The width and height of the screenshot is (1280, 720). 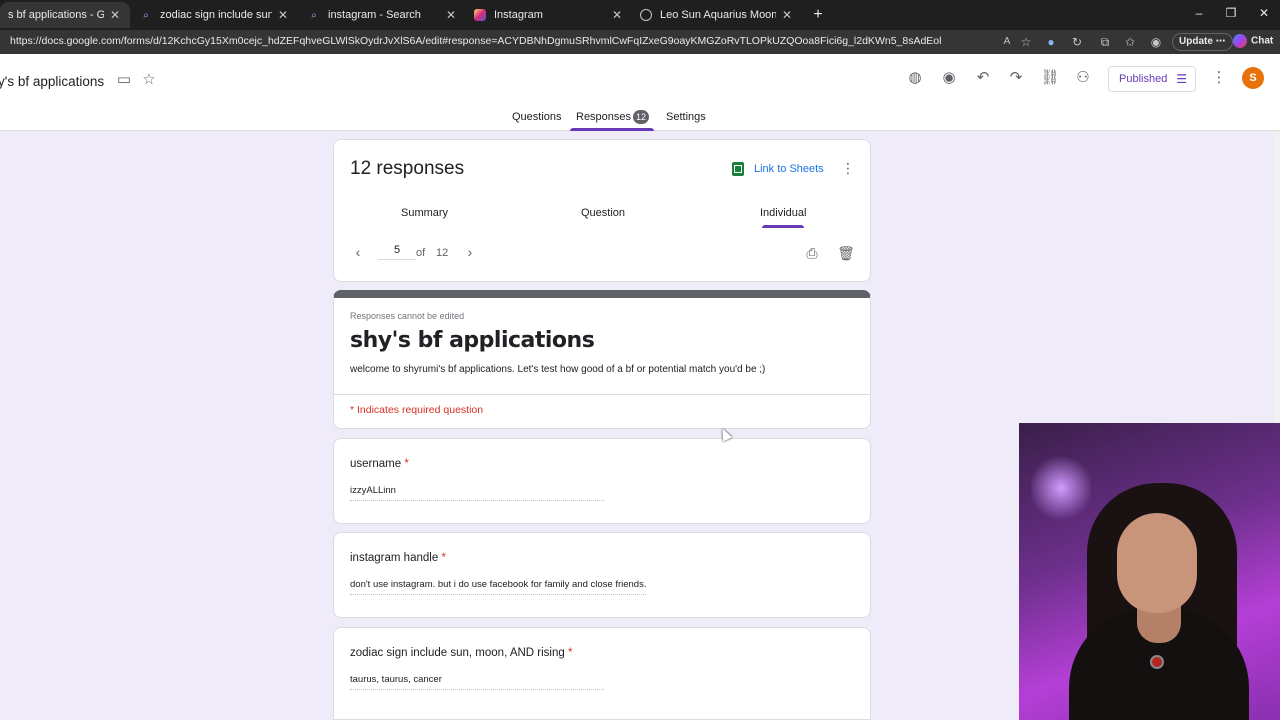 I want to click on of-label: of, so click(x=421, y=253).